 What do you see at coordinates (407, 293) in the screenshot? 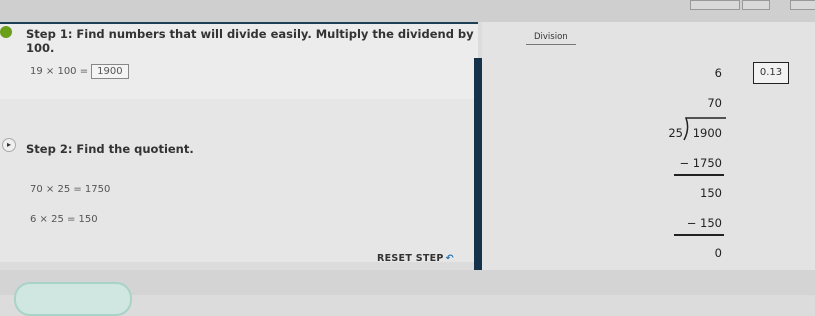
I see `bottom-bar` at bounding box center [407, 293].